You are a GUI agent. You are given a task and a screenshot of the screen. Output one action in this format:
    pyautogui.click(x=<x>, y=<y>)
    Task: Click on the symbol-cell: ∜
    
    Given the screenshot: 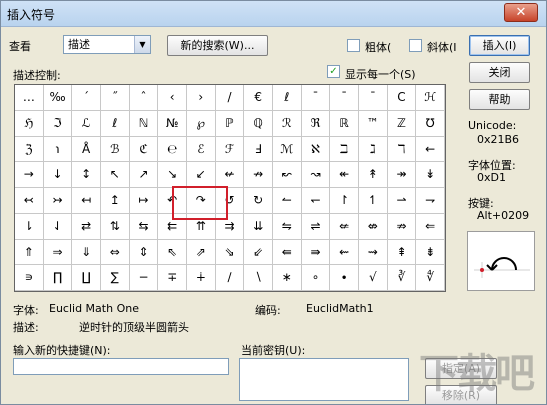 What is the action you would take?
    pyautogui.click(x=430, y=278)
    